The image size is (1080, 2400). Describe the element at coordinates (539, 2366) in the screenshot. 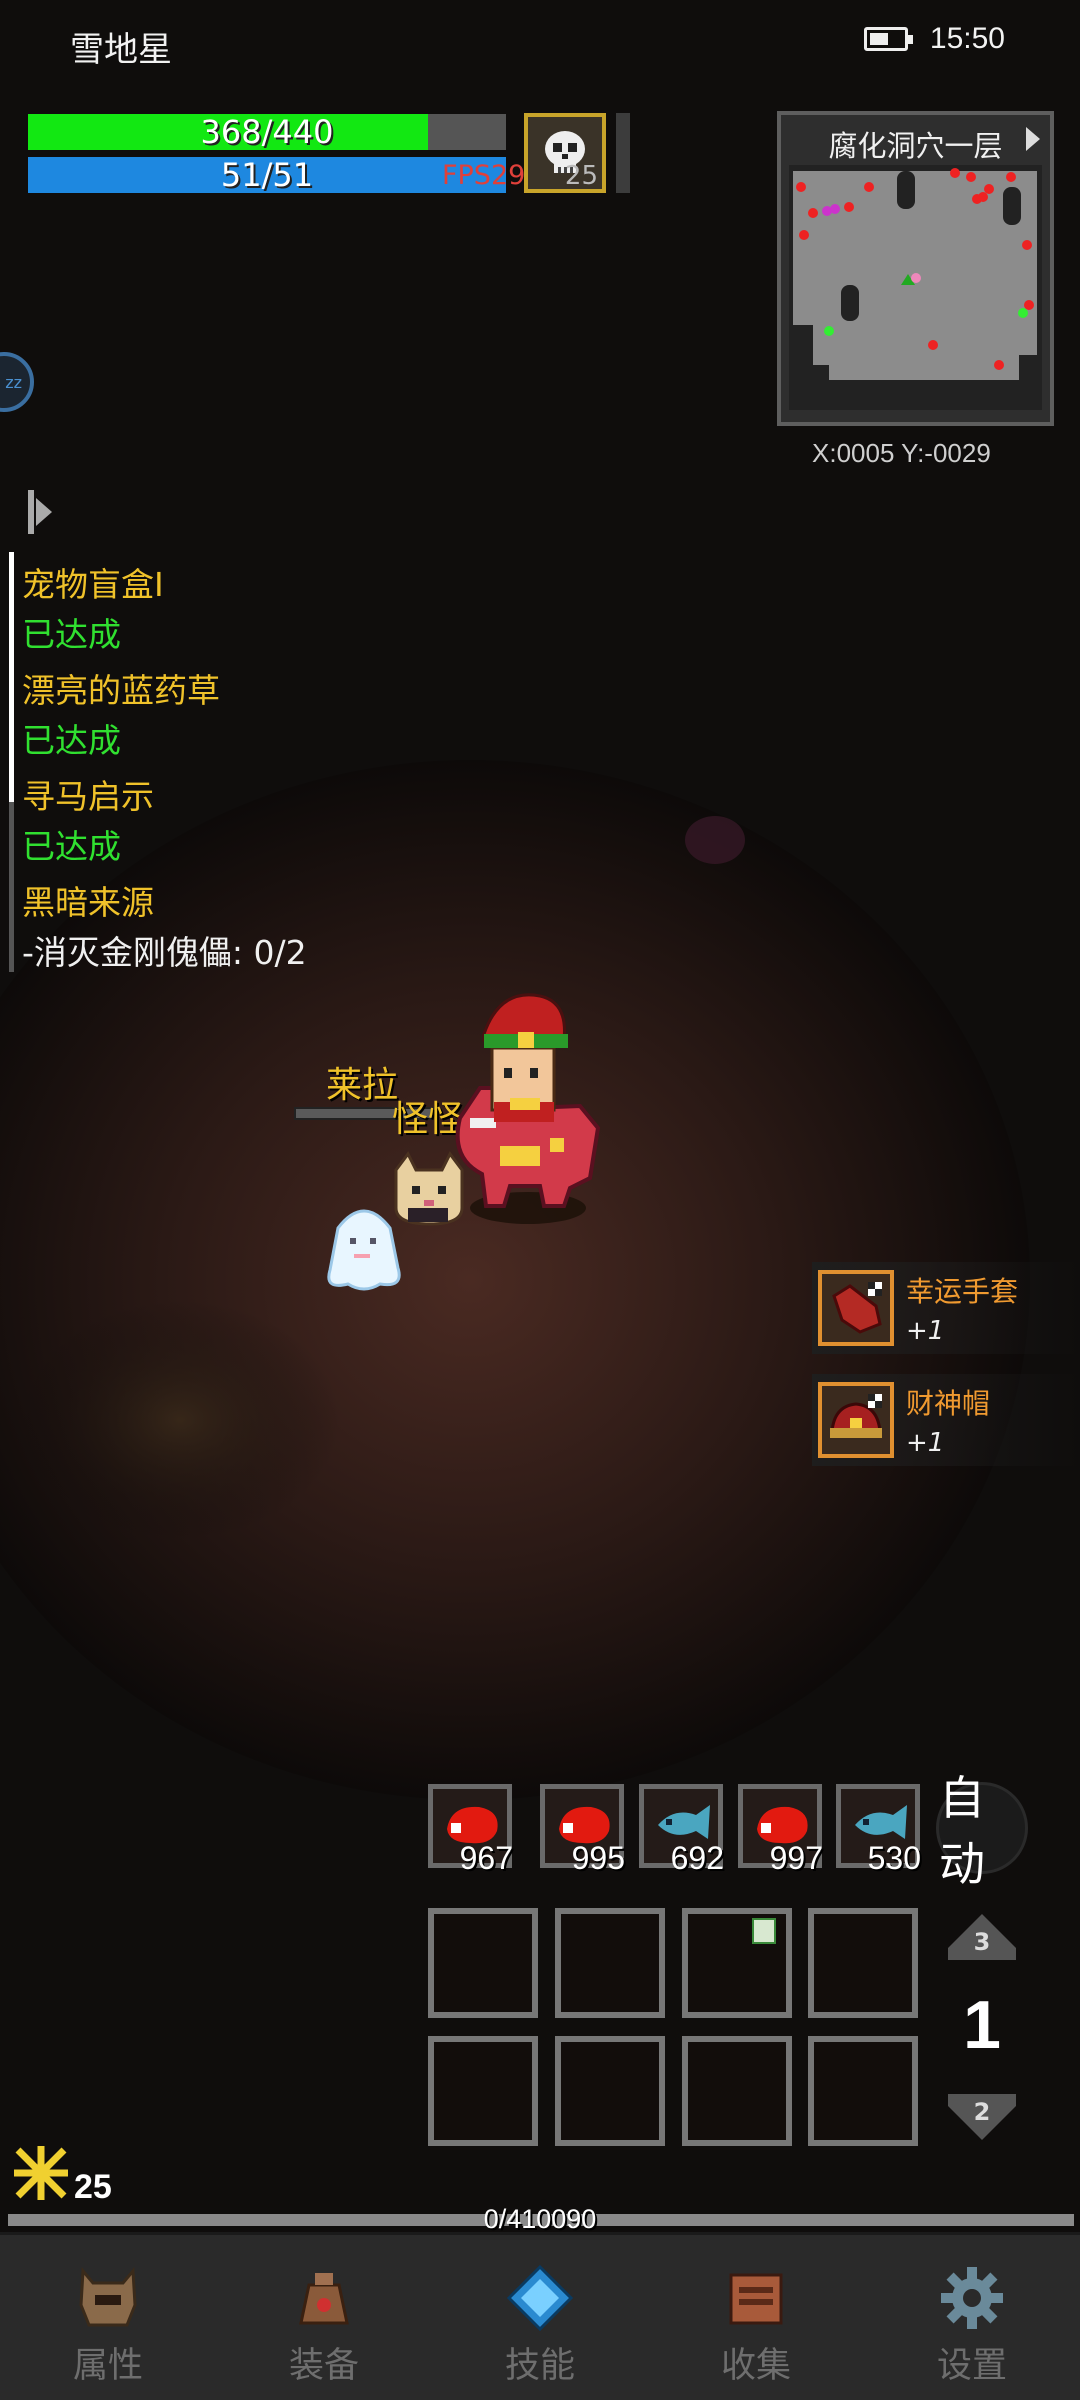

I see `nav-label: 技能` at that location.